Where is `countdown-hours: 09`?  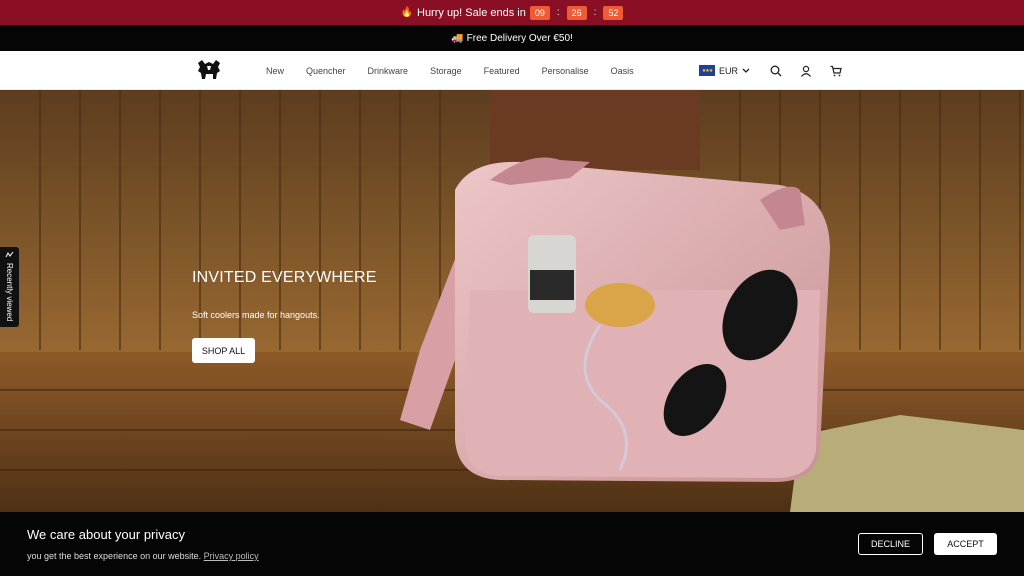
countdown-hours: 09 is located at coordinates (539, 12).